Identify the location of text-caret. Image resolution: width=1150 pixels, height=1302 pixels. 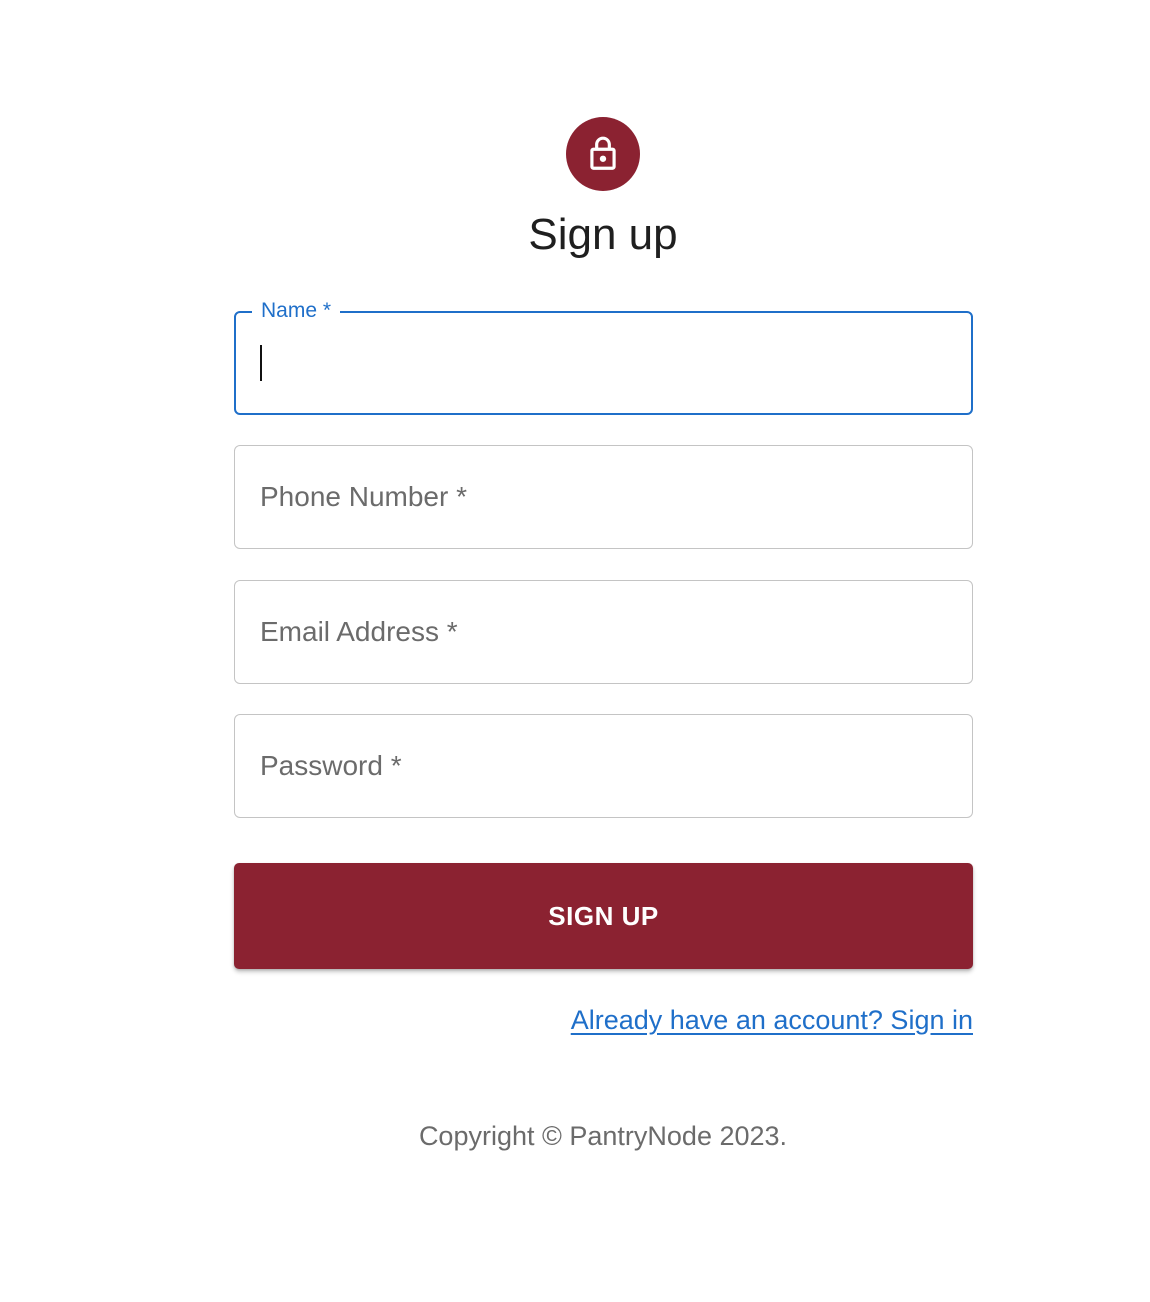
(261, 363).